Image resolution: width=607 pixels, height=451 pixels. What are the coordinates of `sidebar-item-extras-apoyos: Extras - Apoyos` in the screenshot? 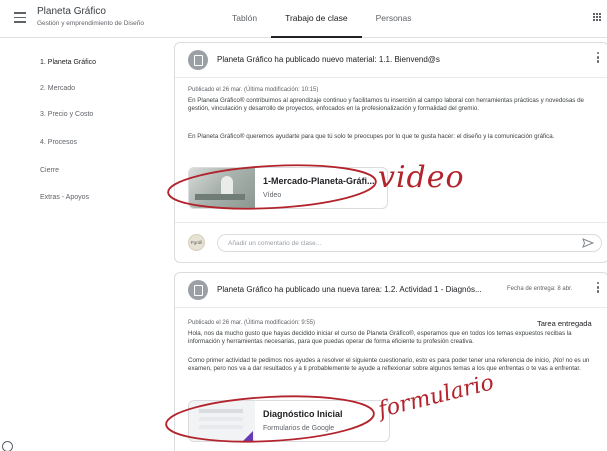 It's located at (64, 197).